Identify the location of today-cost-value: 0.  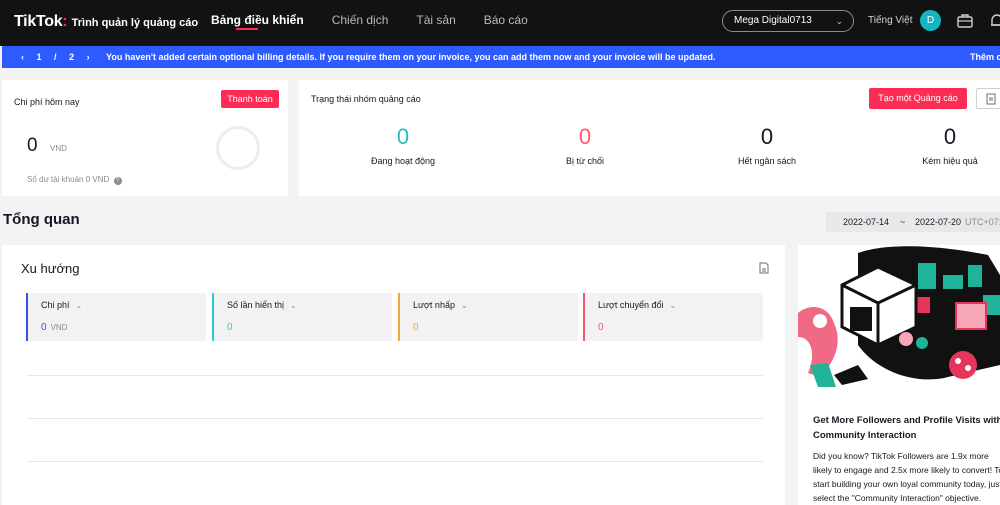
(32, 145).